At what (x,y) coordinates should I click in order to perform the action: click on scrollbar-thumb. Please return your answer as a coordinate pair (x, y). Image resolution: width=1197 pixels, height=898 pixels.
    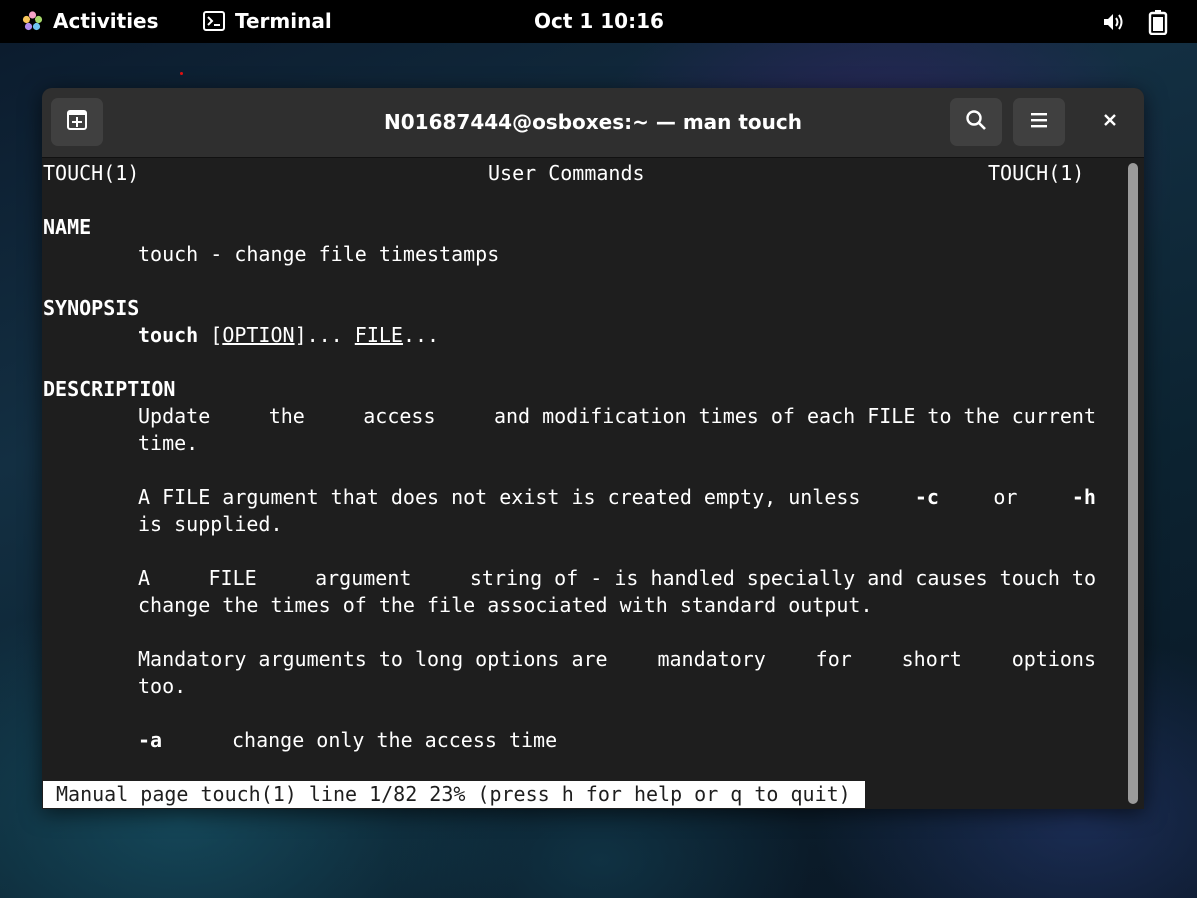
    Looking at the image, I should click on (1133, 483).